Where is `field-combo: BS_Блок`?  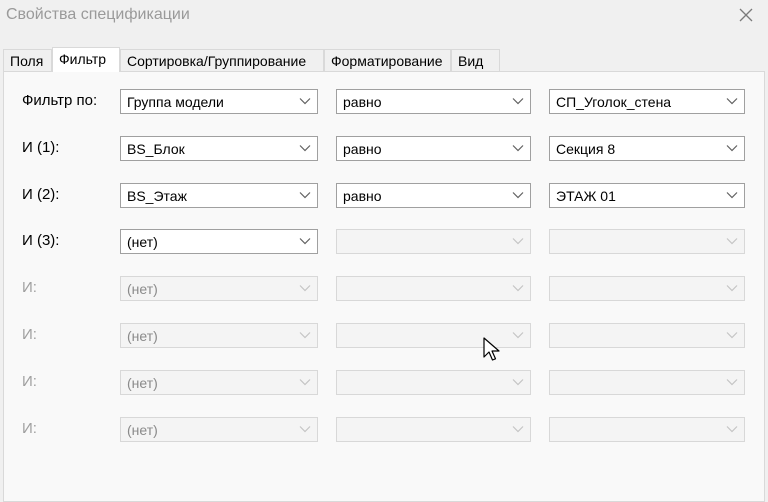 field-combo: BS_Блок is located at coordinates (219, 148).